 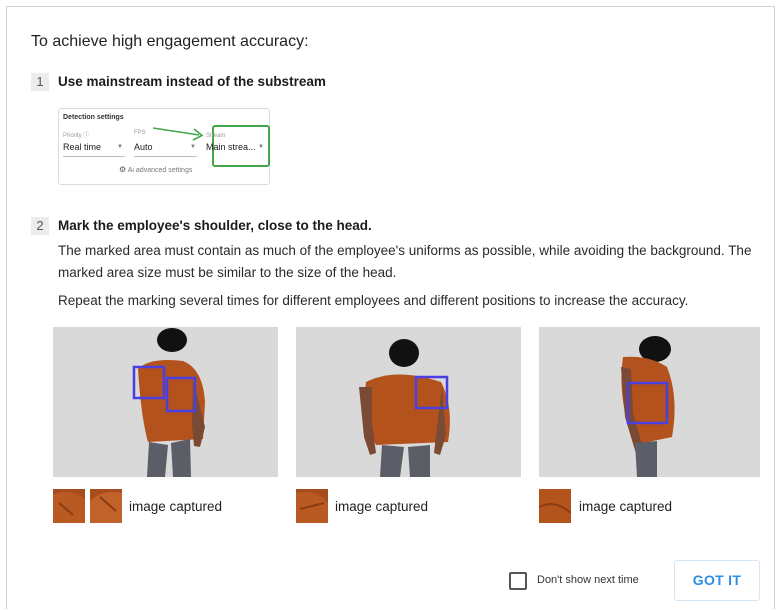 I want to click on priority-caret-icon: ▼, so click(x=120, y=147).